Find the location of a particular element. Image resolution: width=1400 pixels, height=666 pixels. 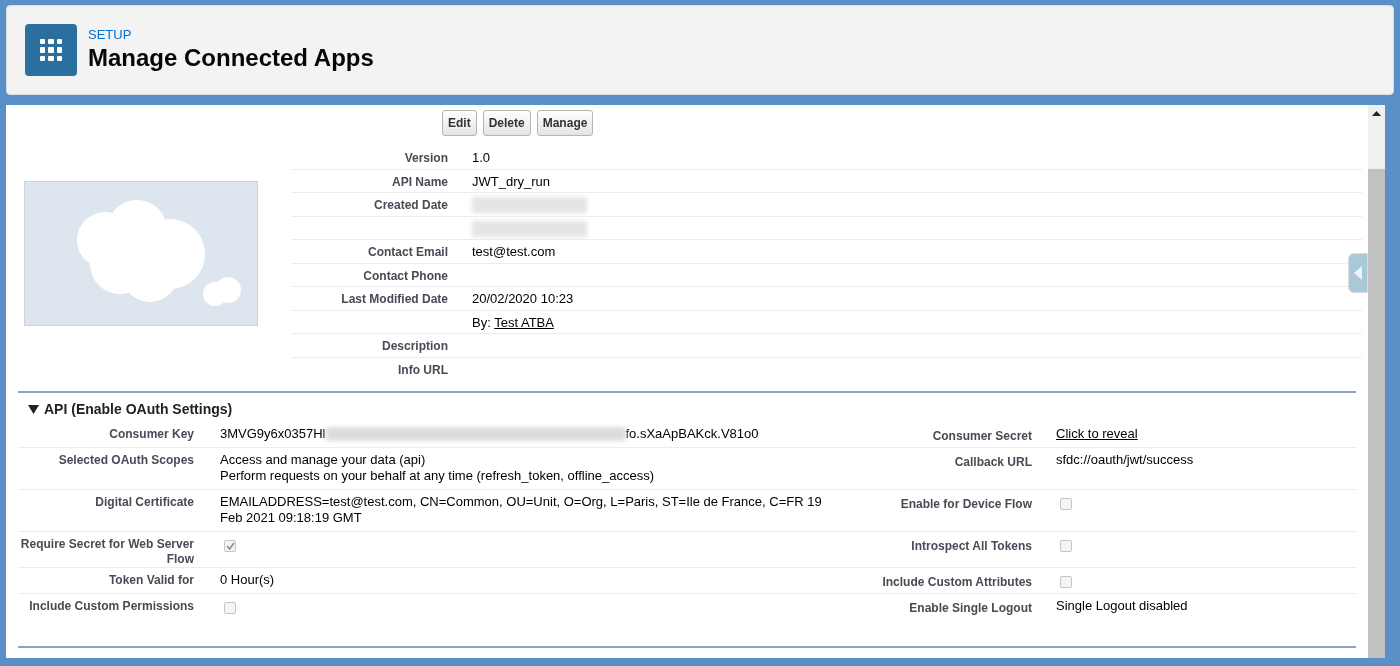

field-label: Enable Single Logout is located at coordinates (970, 608).